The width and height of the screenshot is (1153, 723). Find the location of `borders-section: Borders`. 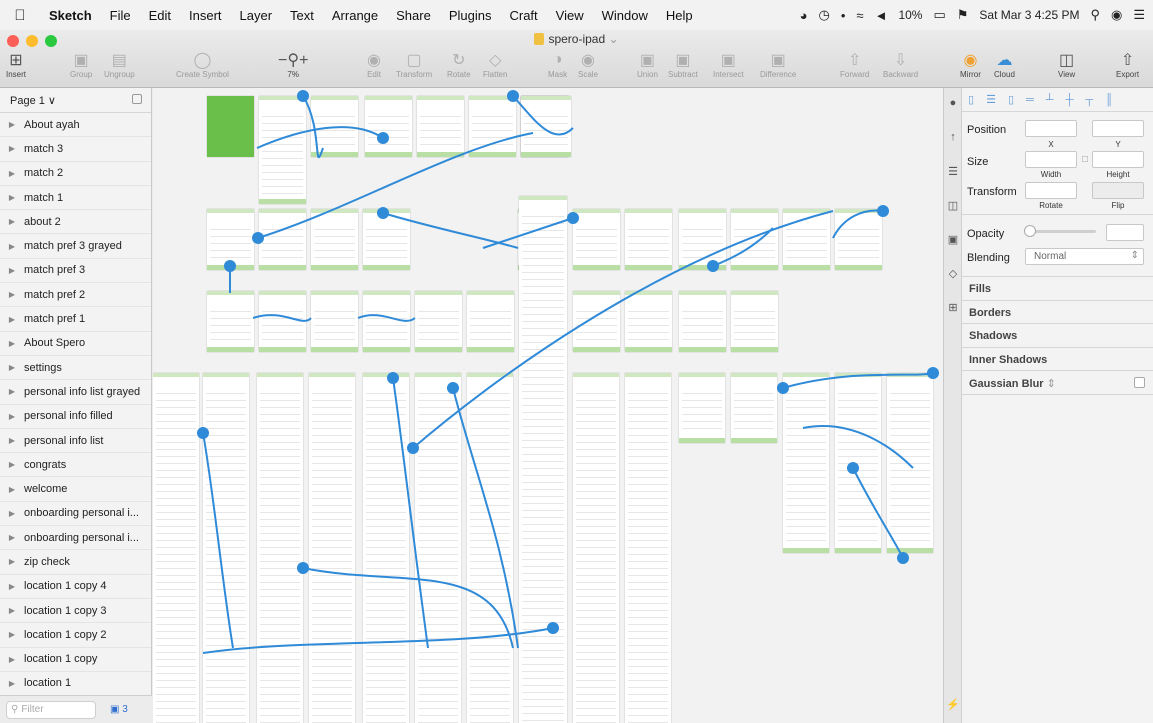

borders-section: Borders is located at coordinates (1057, 312).